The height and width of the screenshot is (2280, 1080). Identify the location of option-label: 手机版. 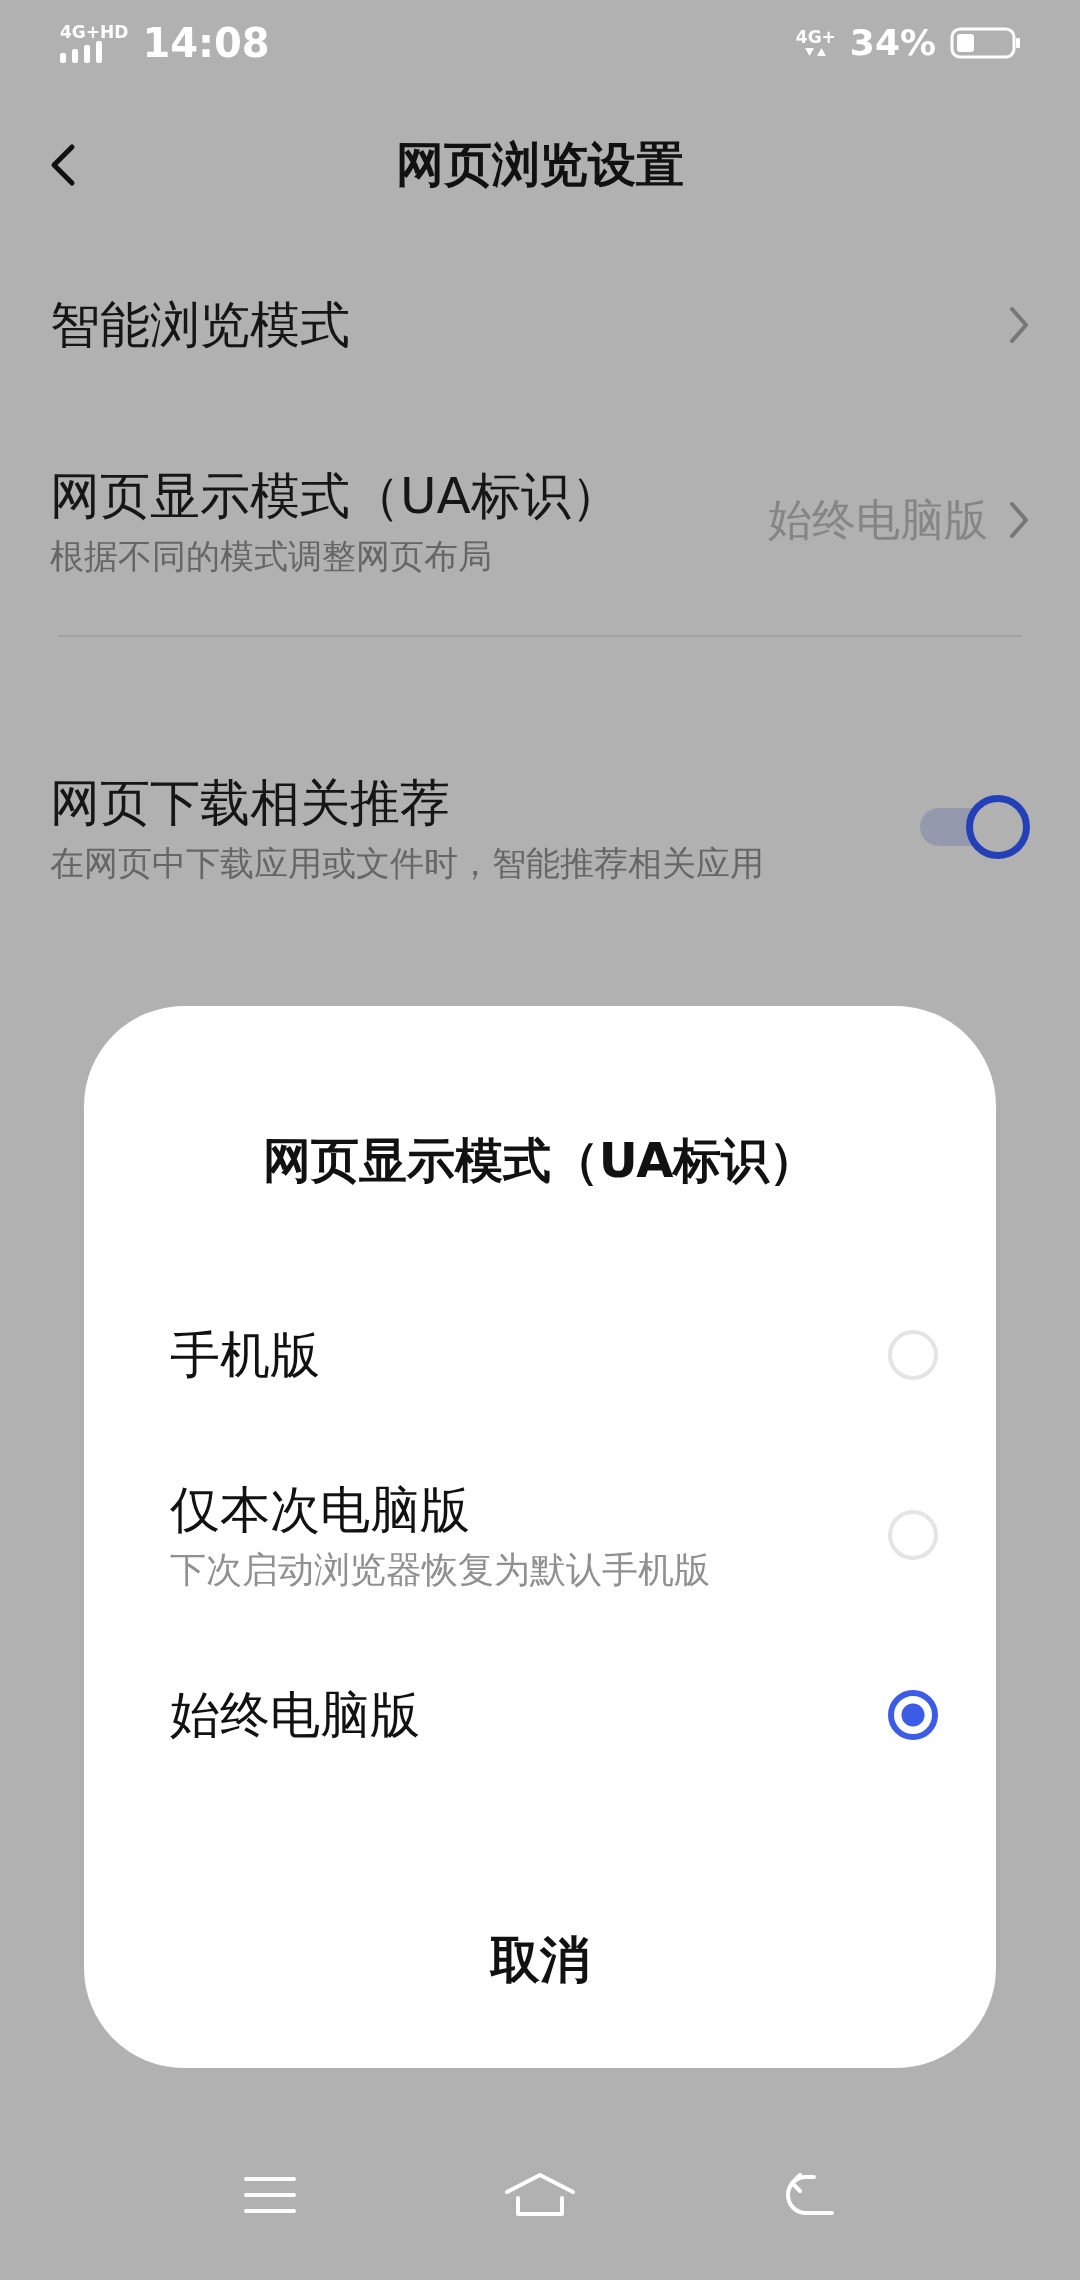
(245, 1355).